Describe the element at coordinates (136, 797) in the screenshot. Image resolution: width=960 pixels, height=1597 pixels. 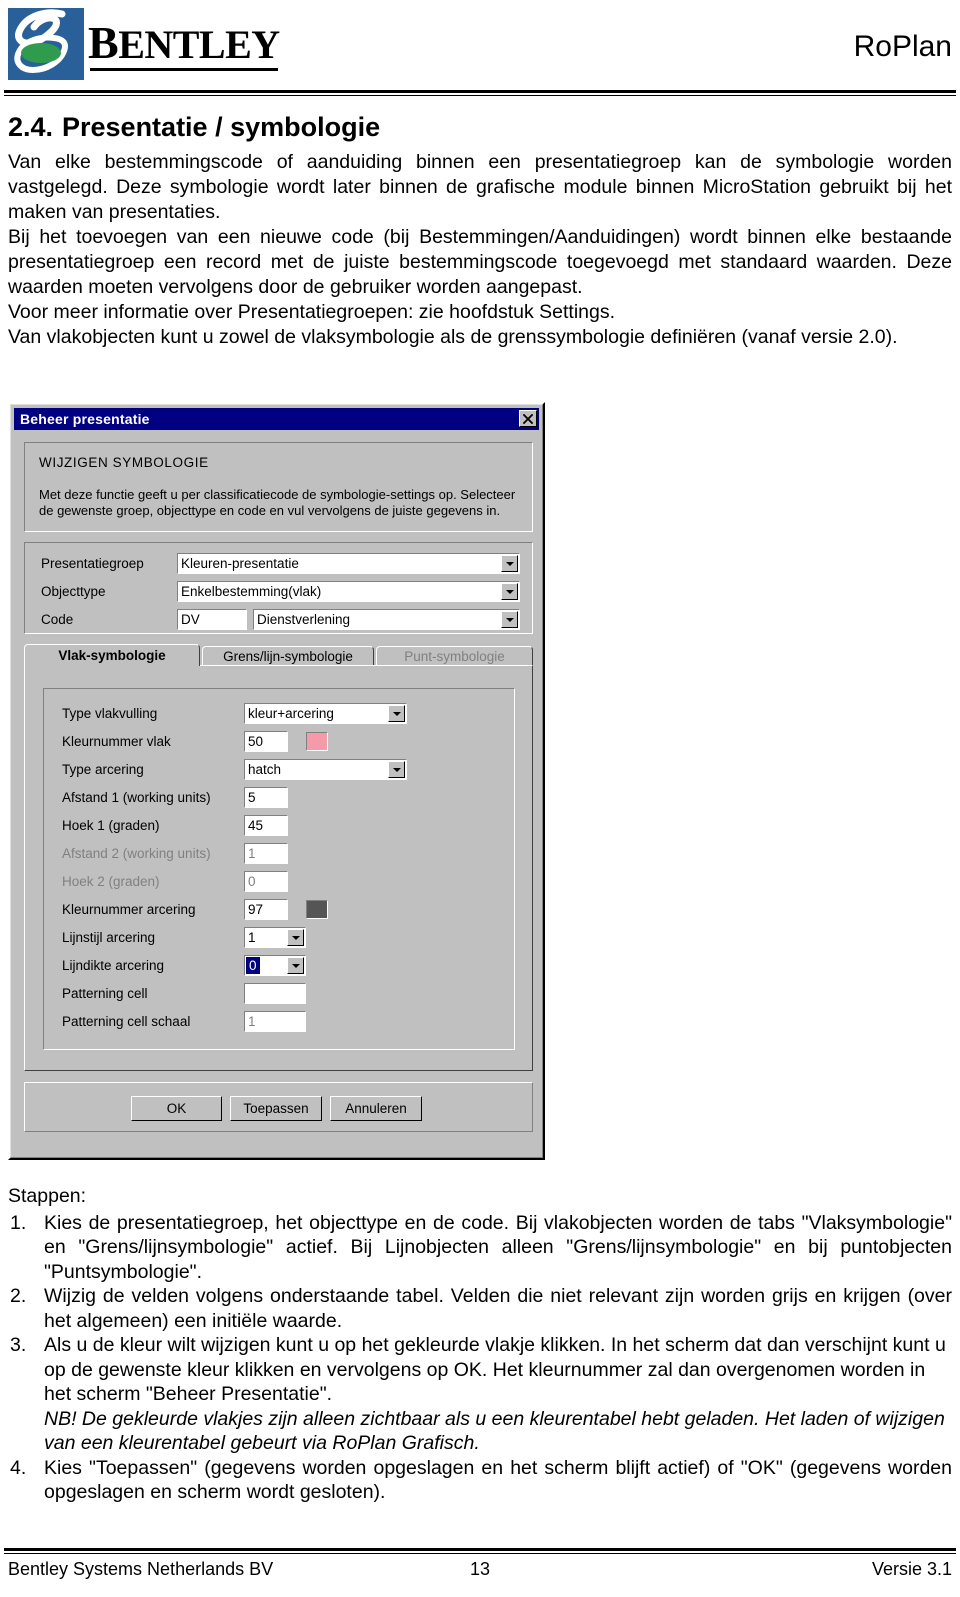
I see `label-afstand-1: Afstand 1 (working units)` at that location.